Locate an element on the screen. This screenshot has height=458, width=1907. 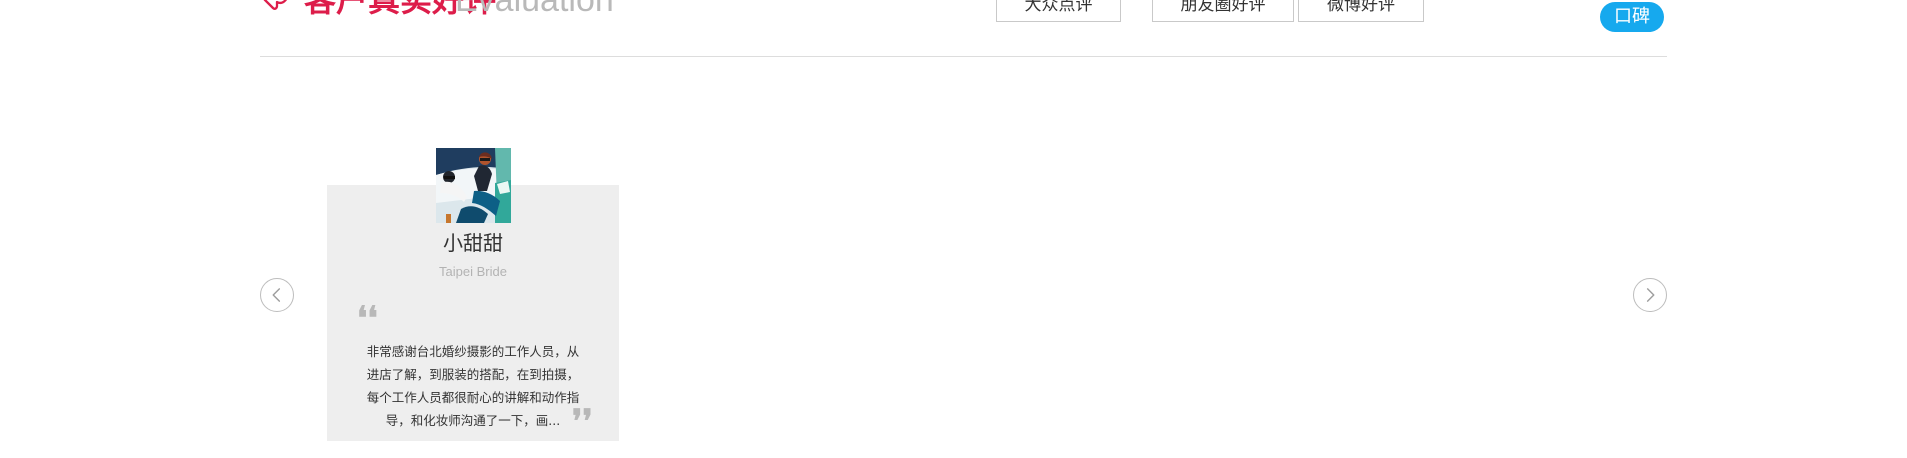
chevron-left-icon is located at coordinates (276, 295).